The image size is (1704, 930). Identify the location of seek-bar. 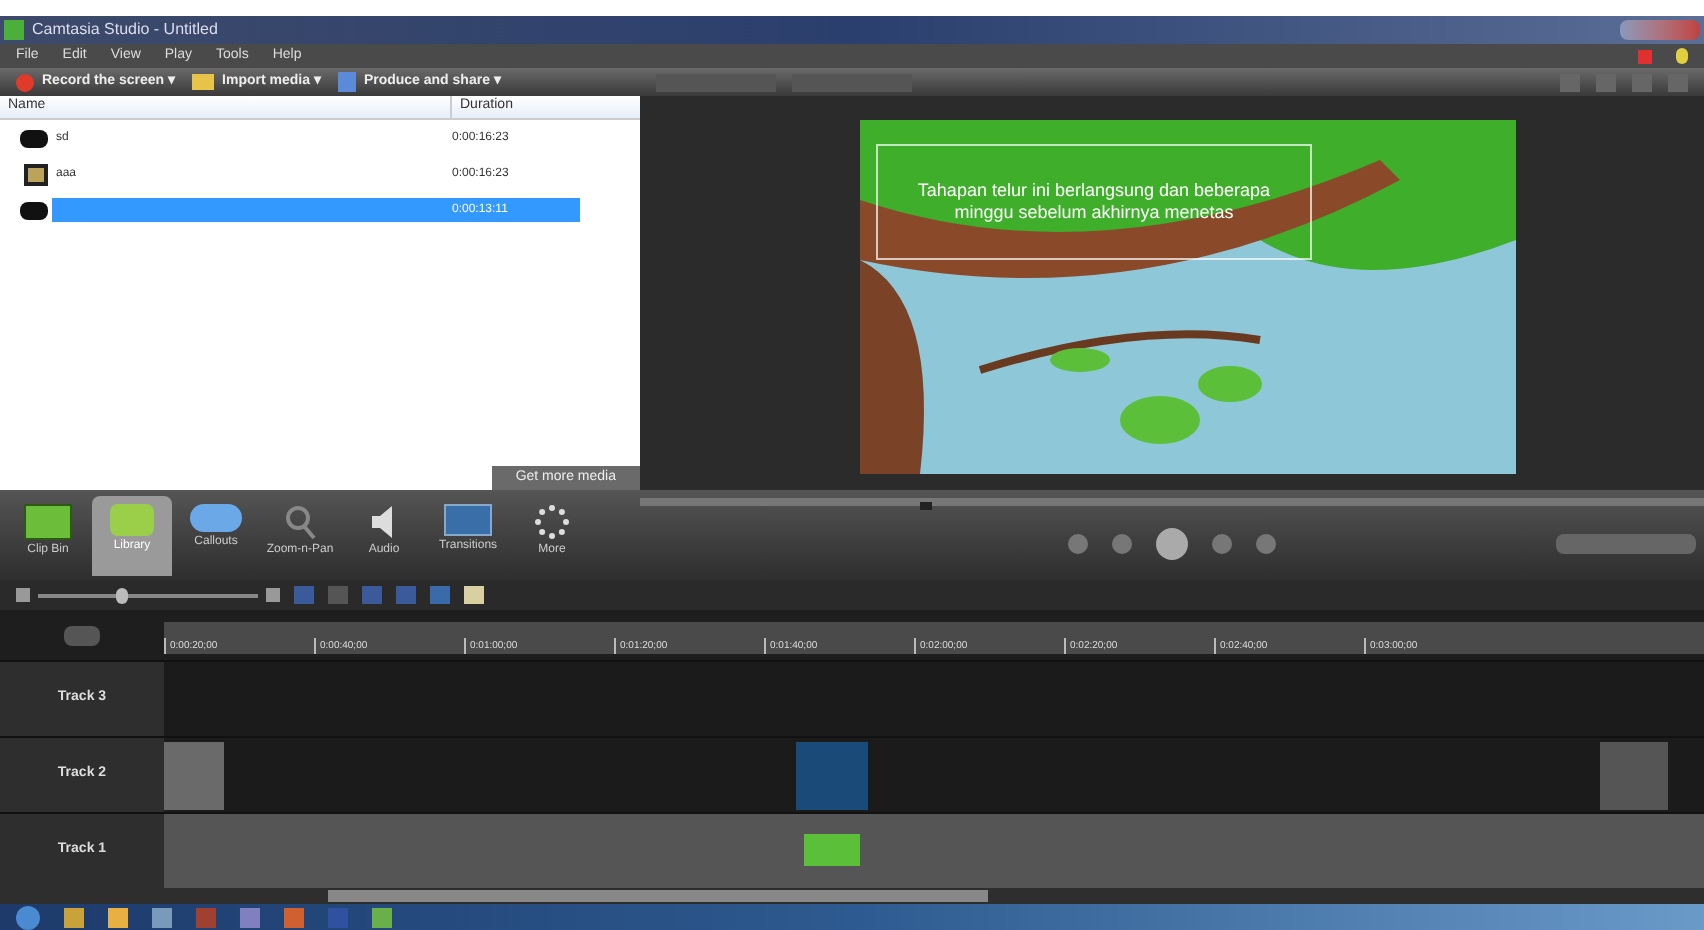
(1172, 502).